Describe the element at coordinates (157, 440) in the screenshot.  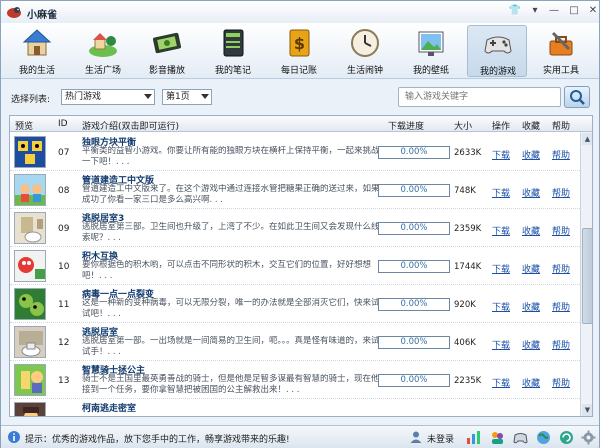
I see `status-tip: 提示：优秀的游戏作品，放下您手中的工作，畅享游戏带来的乐趣!` at that location.